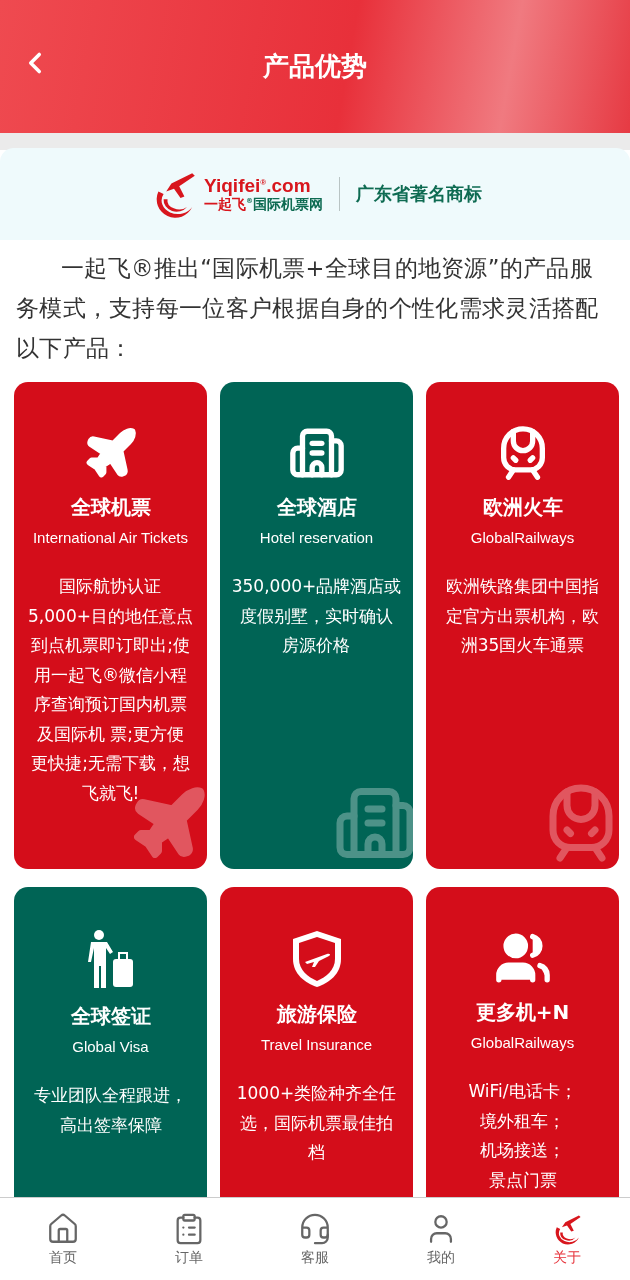 Image resolution: width=630 pixels, height=1280 pixels. I want to click on tab-item: 首页, so click(63, 1239).